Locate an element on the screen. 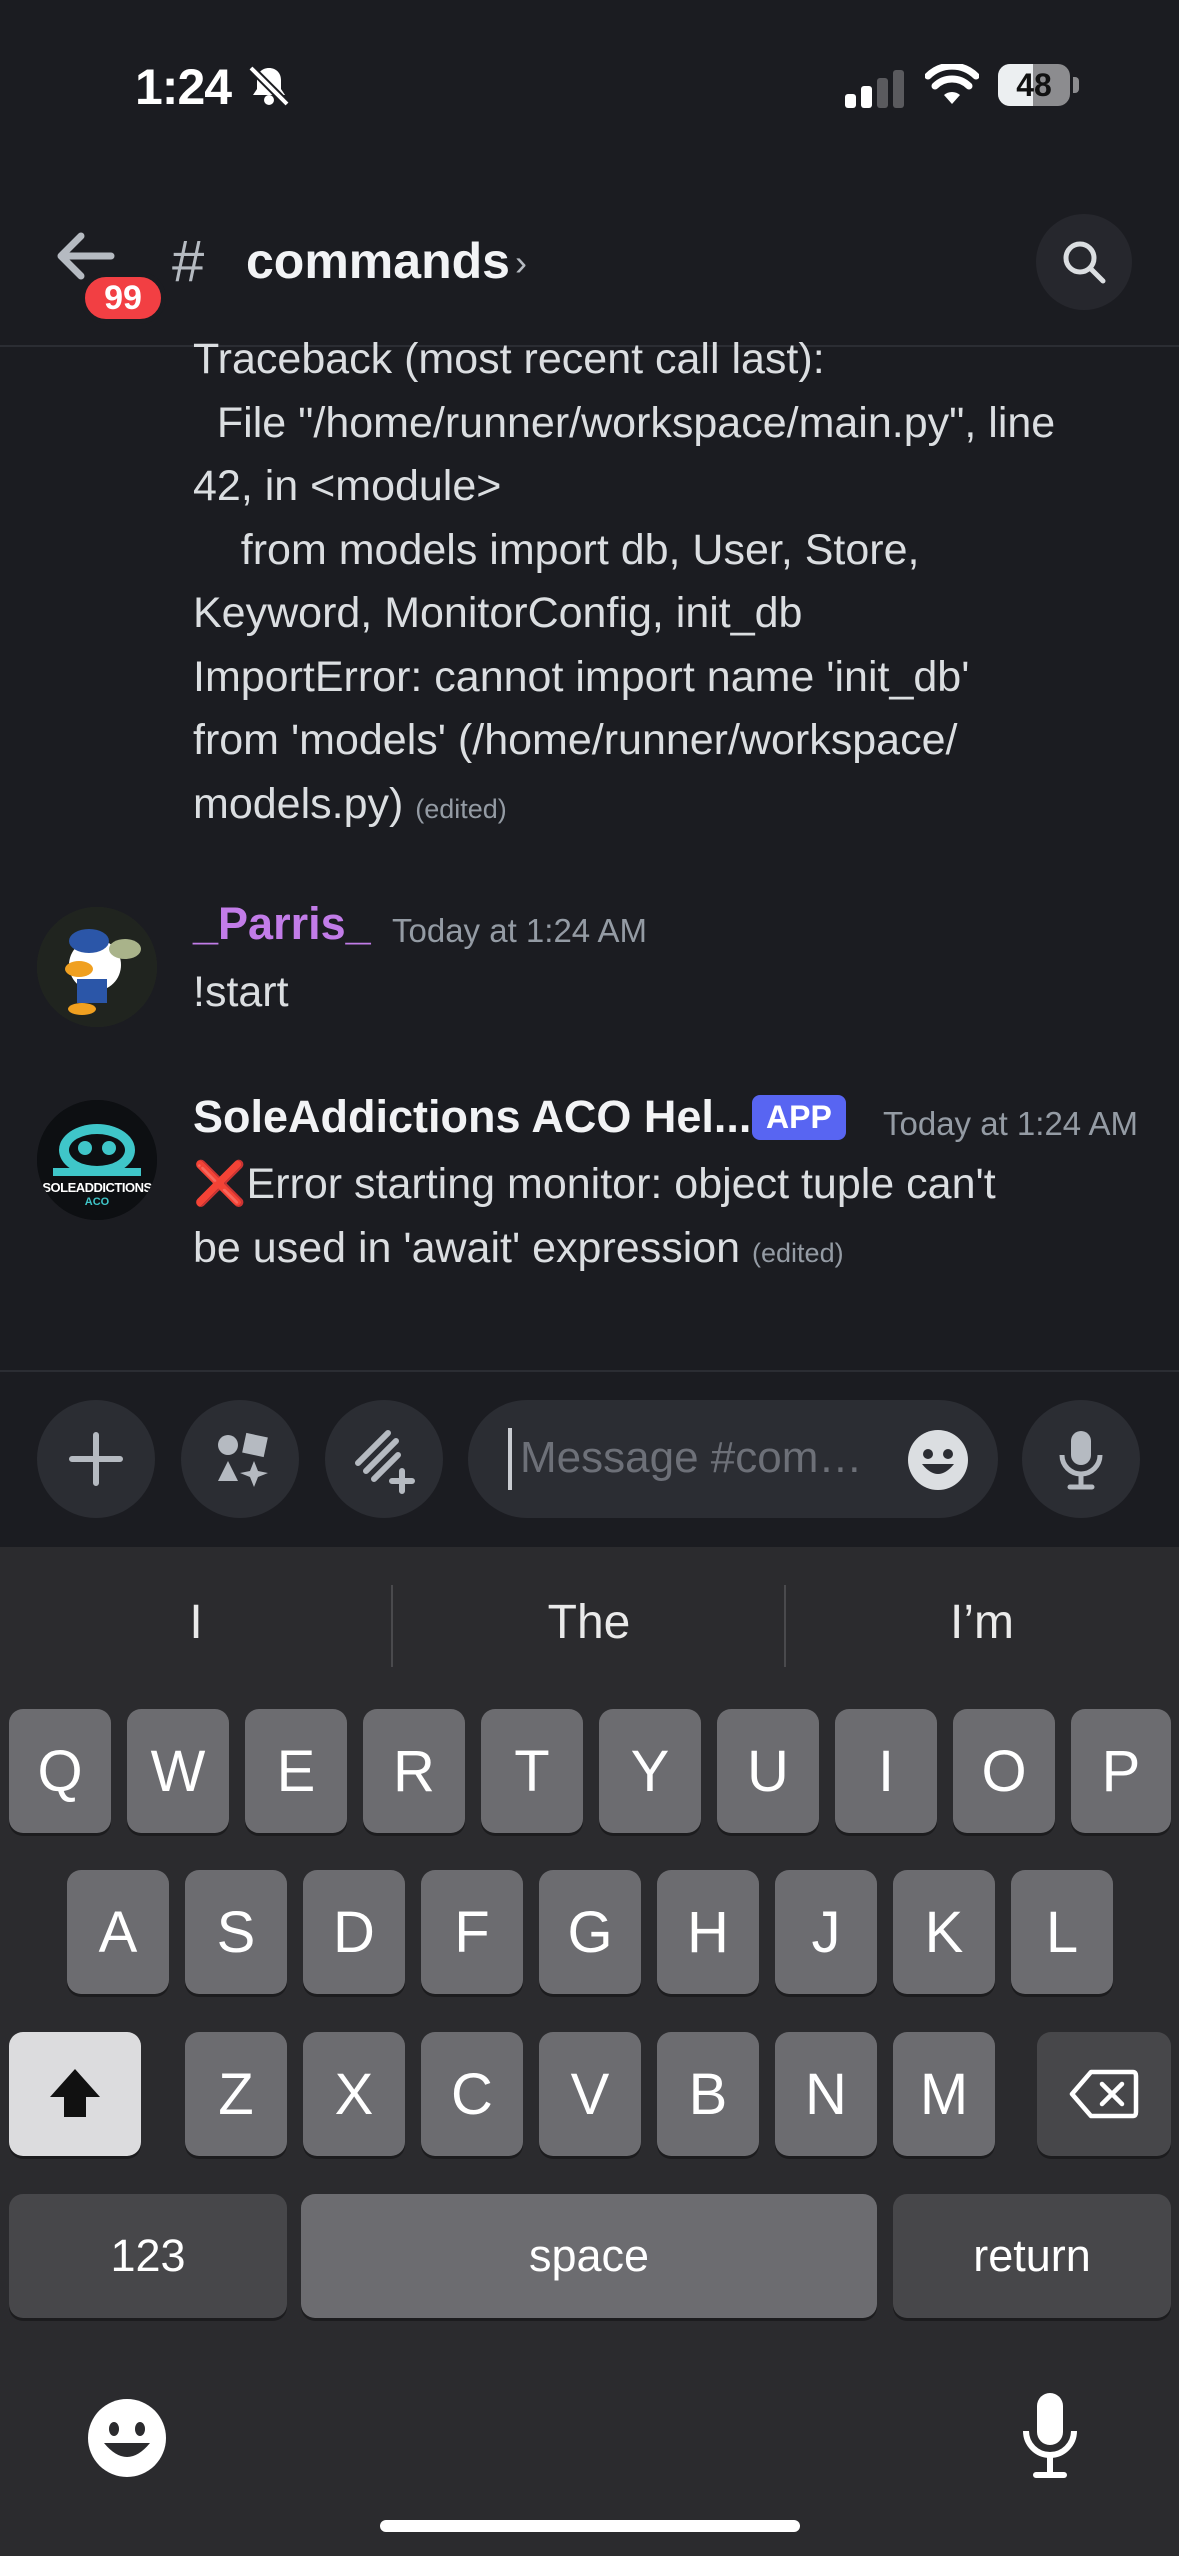 The image size is (1179, 2556). key-a: A is located at coordinates (118, 1932).